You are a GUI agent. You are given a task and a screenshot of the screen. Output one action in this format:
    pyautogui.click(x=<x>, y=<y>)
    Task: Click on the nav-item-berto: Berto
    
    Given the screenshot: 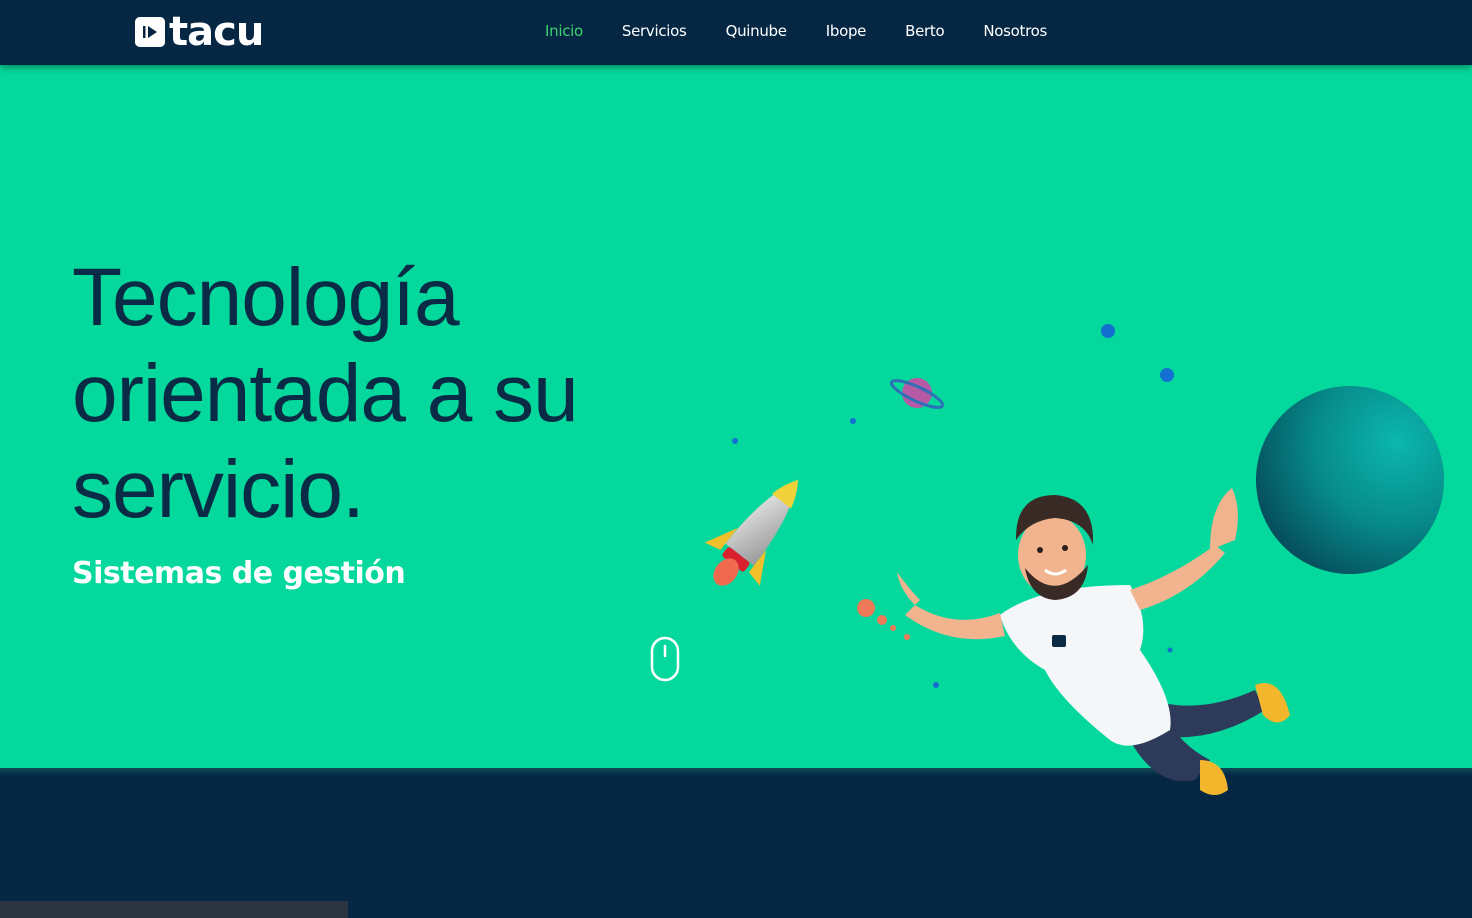 What is the action you would take?
    pyautogui.click(x=925, y=31)
    